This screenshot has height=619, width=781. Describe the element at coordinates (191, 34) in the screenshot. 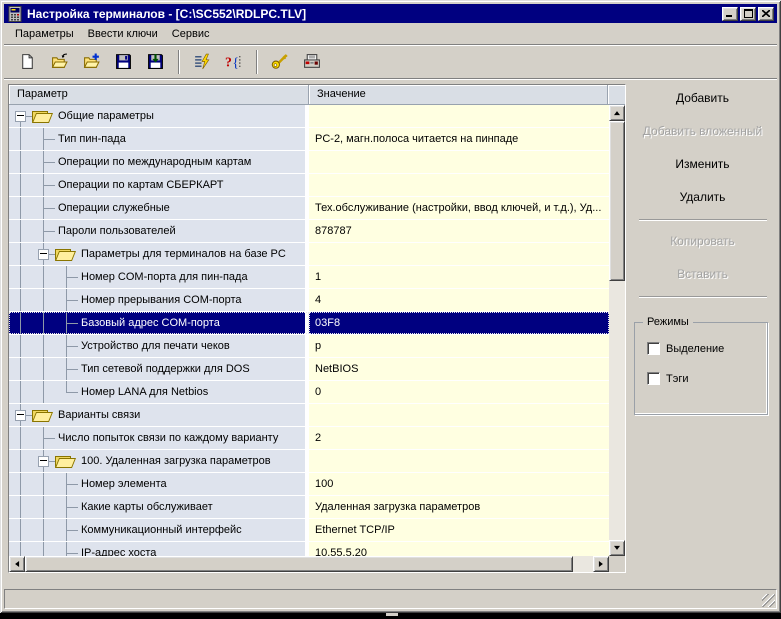

I see `menu-item-2: Сервис` at that location.